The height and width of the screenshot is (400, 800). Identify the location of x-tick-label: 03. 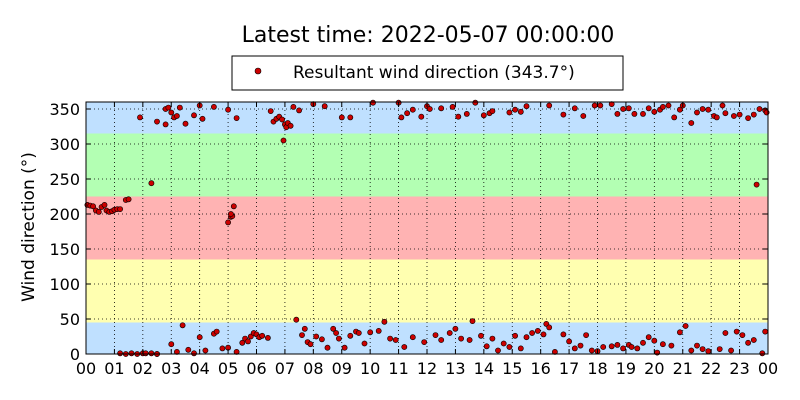
(171, 368).